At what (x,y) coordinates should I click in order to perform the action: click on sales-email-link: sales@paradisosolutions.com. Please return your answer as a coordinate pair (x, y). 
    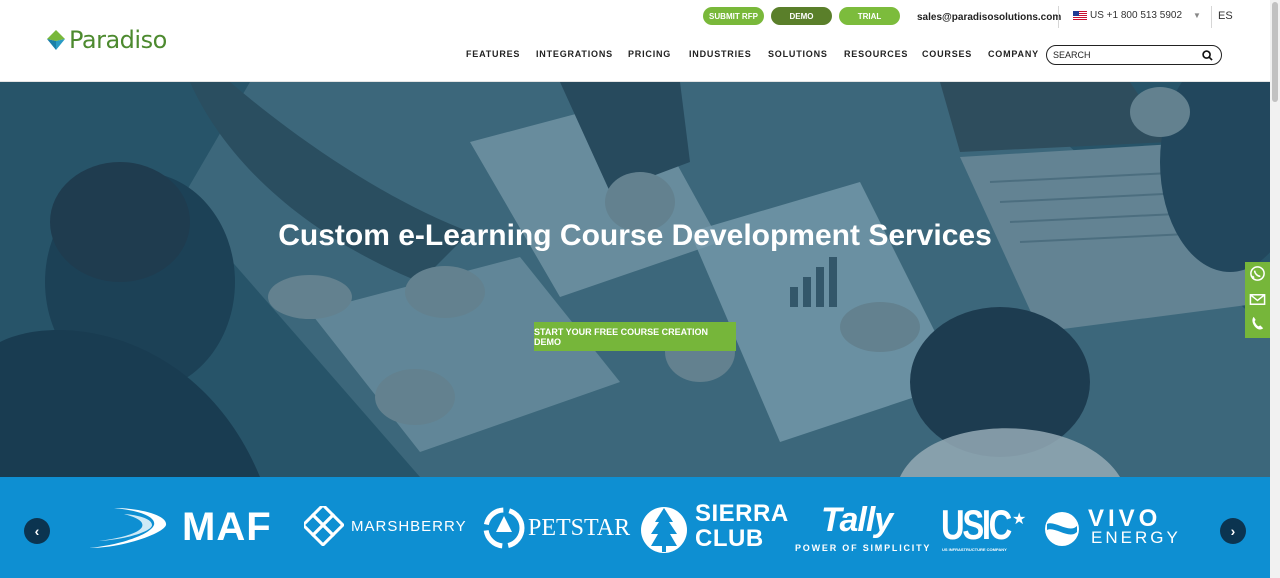
    Looking at the image, I should click on (989, 17).